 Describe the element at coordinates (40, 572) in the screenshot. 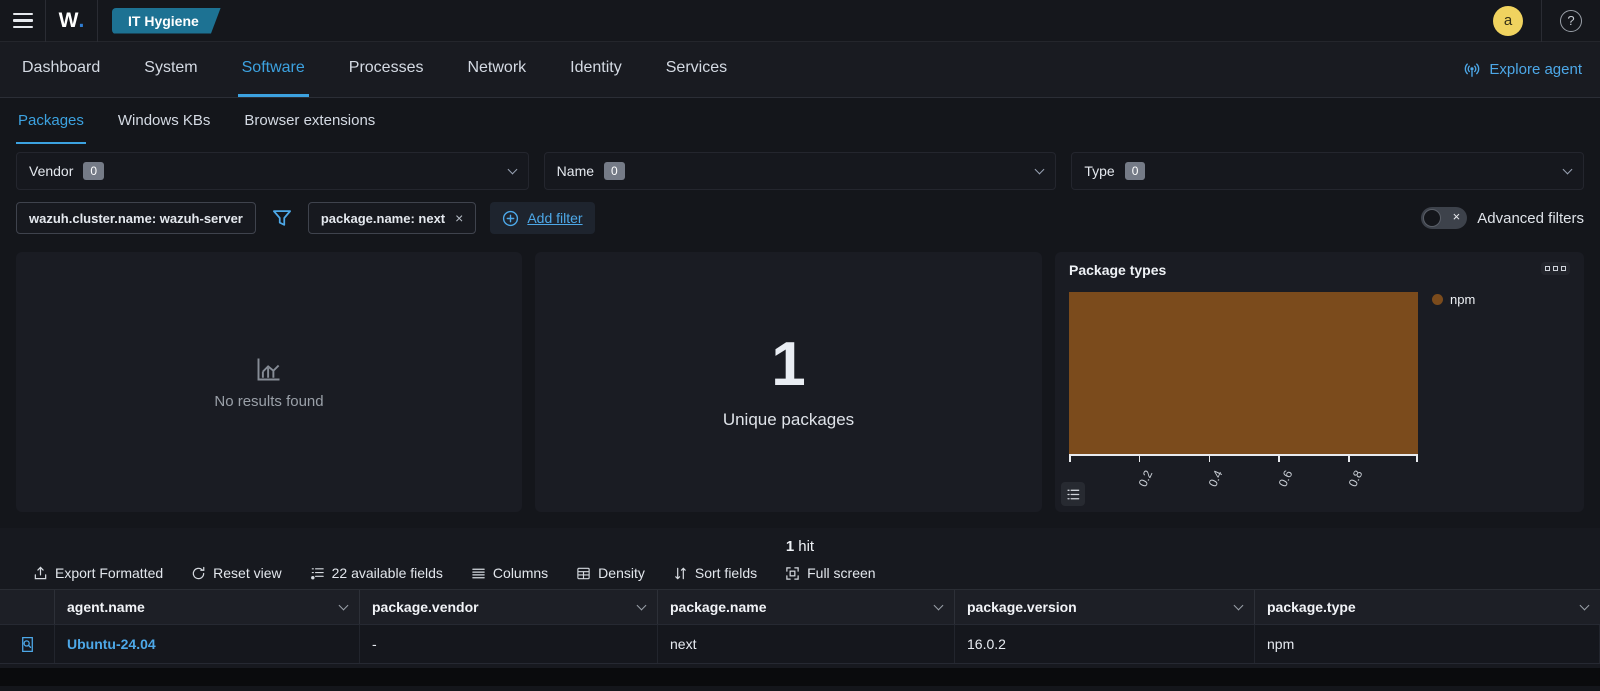

I see `export-icon` at that location.